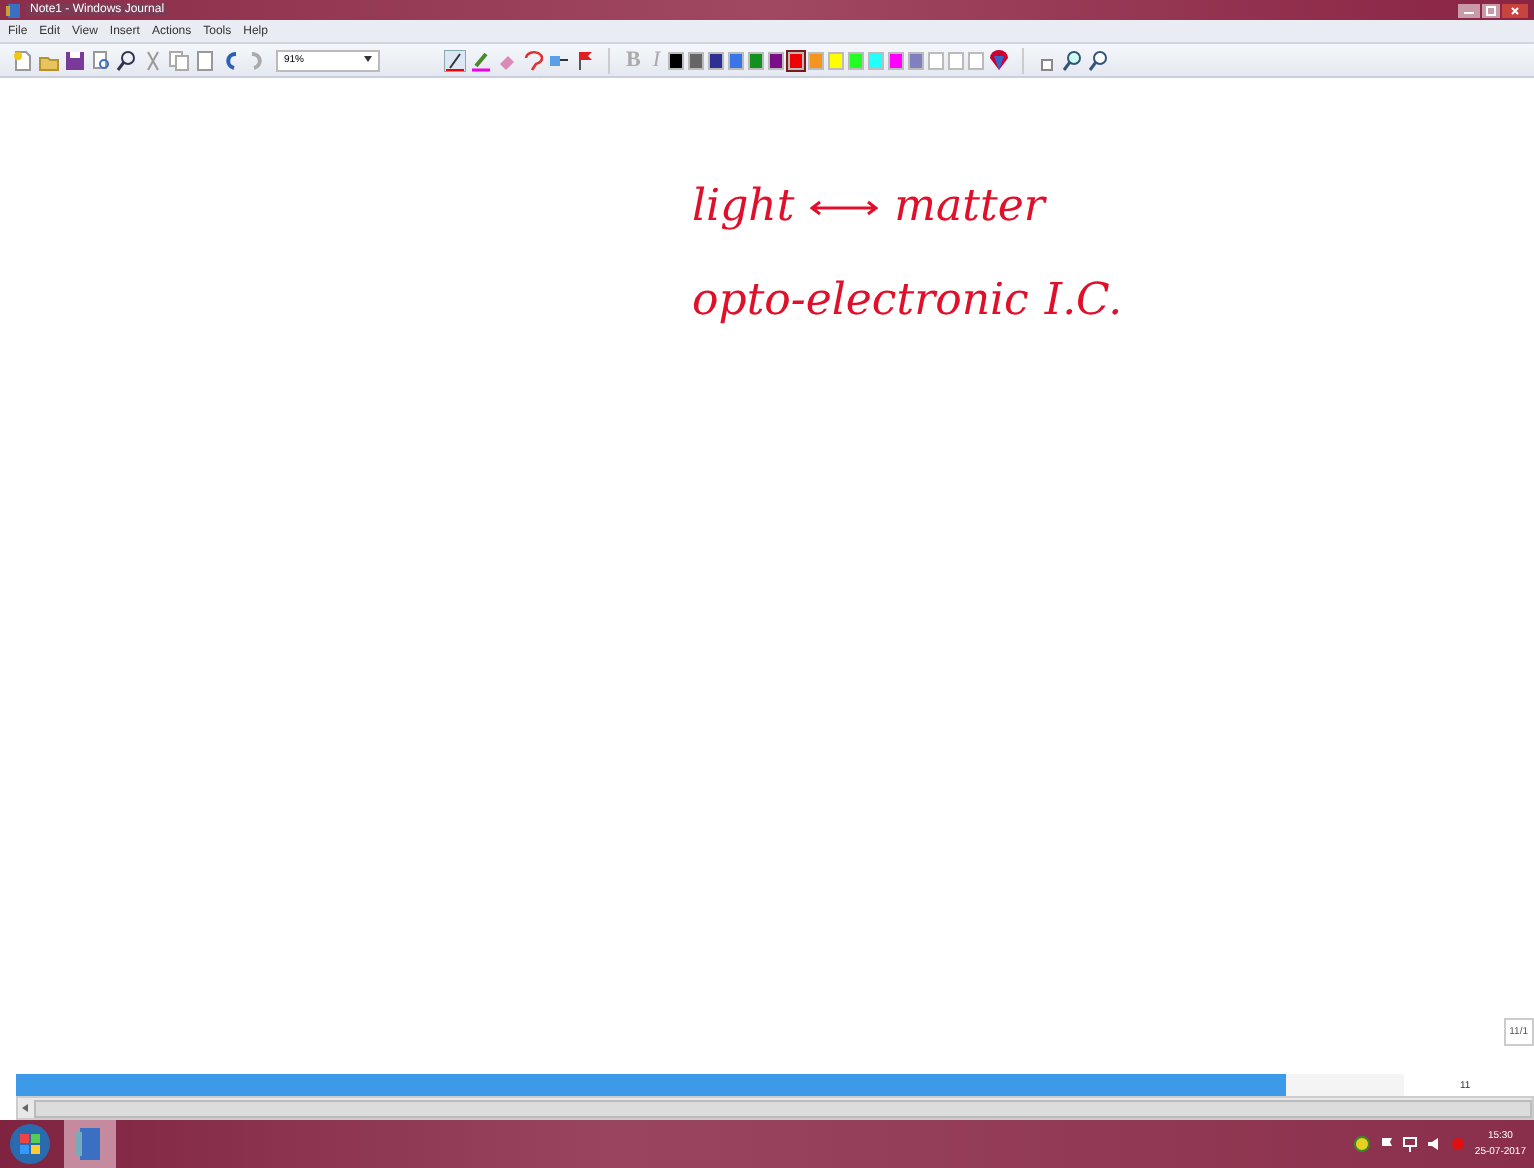 This screenshot has width=1534, height=1168. I want to click on print-preview-icon, so click(101, 60).